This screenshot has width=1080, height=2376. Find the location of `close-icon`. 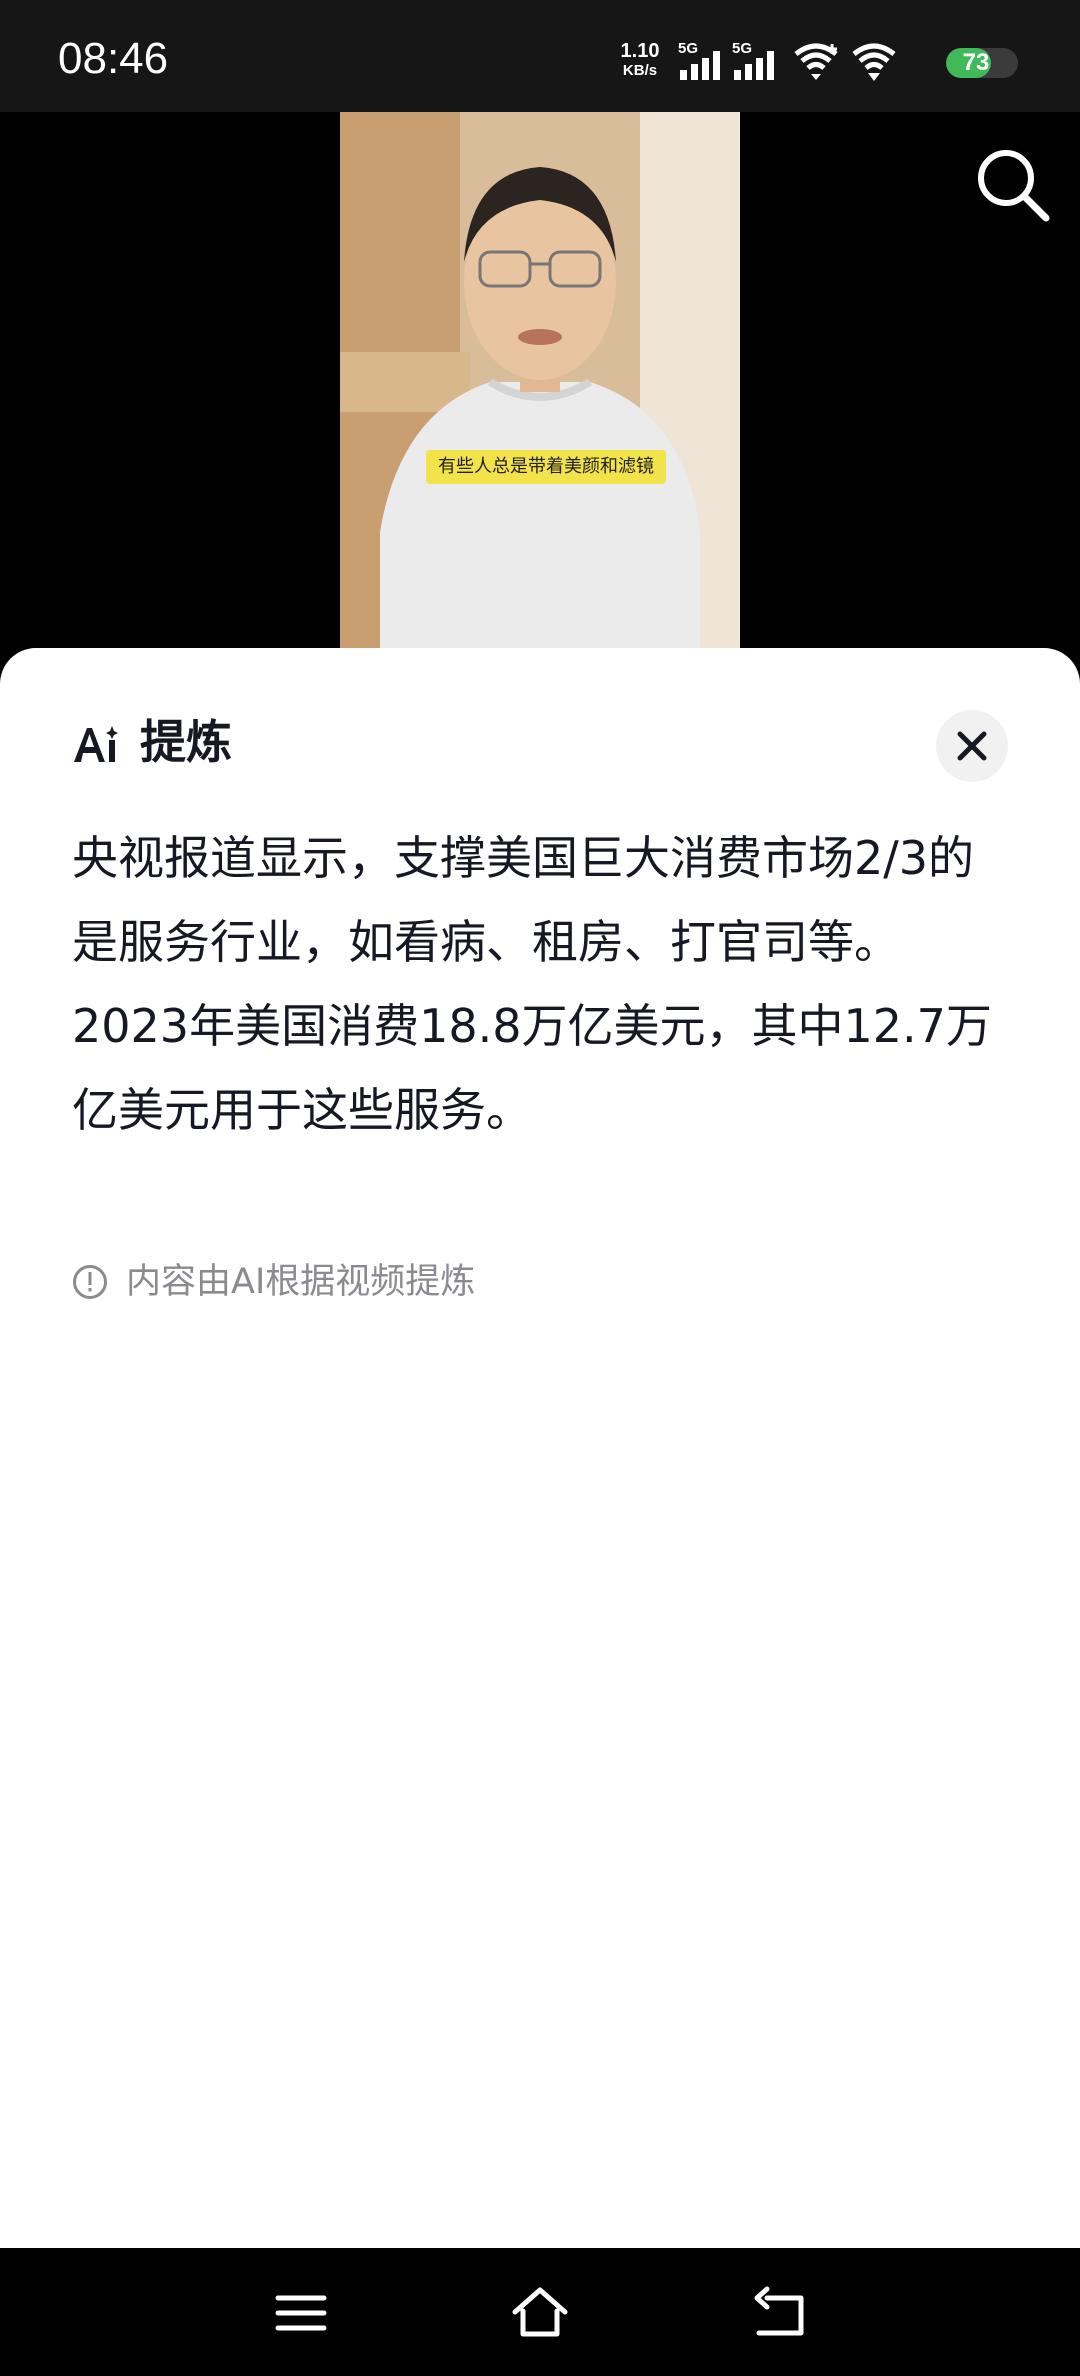

close-icon is located at coordinates (972, 746).